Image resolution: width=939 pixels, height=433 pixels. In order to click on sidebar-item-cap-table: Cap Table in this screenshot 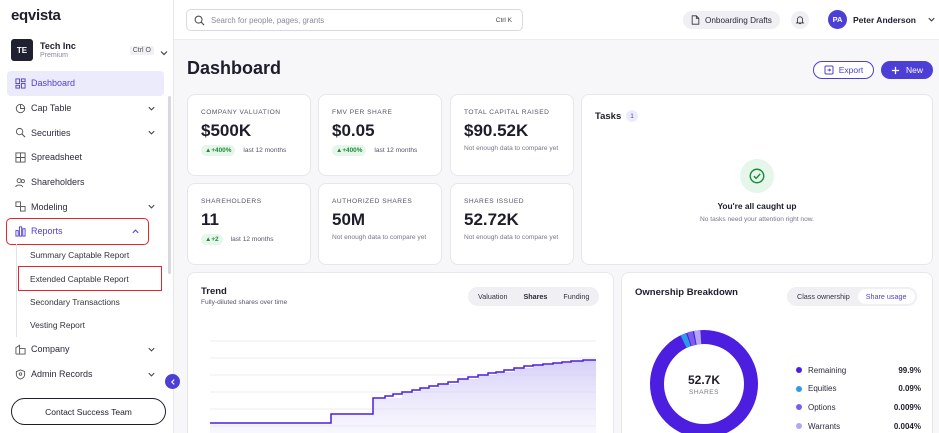, I will do `click(85, 108)`.